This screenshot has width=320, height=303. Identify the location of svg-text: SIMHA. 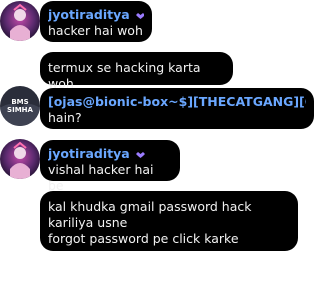
(20, 110).